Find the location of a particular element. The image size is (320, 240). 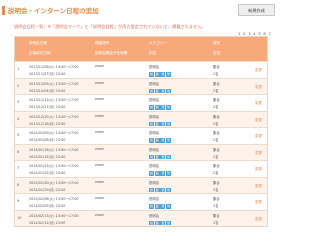

row-deadline: 2024/01/15(月) 23:00 is located at coordinates (47, 156).